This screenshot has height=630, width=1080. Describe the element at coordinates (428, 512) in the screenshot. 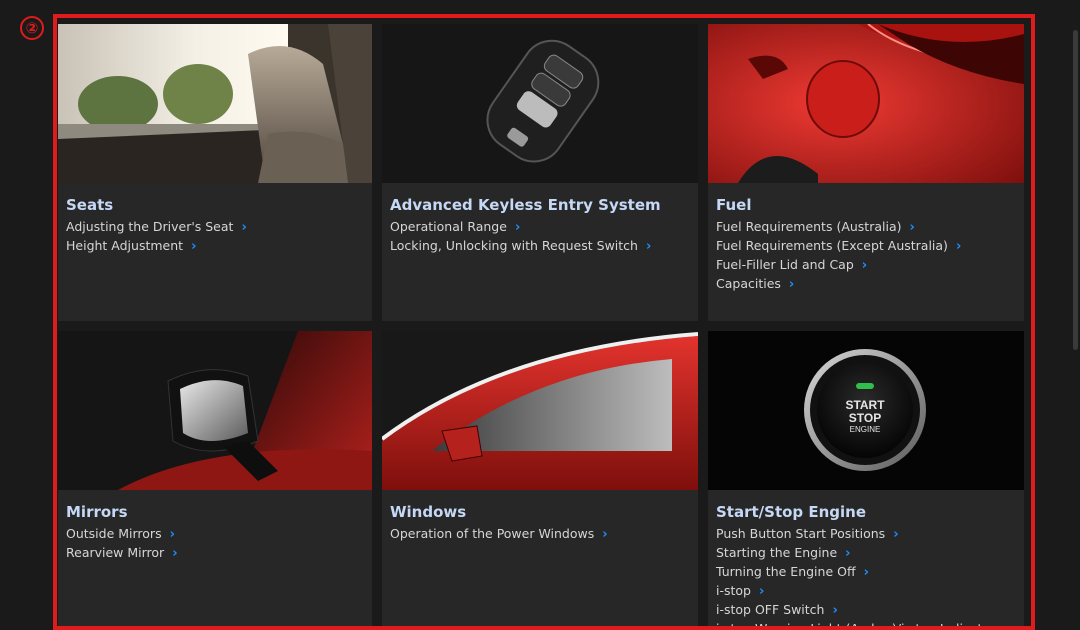

I see `card-title: Windows` at that location.